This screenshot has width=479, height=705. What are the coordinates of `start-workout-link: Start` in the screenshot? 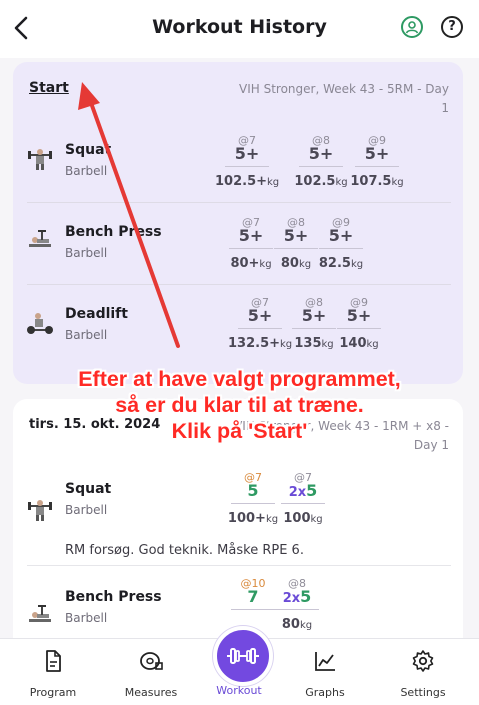 It's located at (49, 88).